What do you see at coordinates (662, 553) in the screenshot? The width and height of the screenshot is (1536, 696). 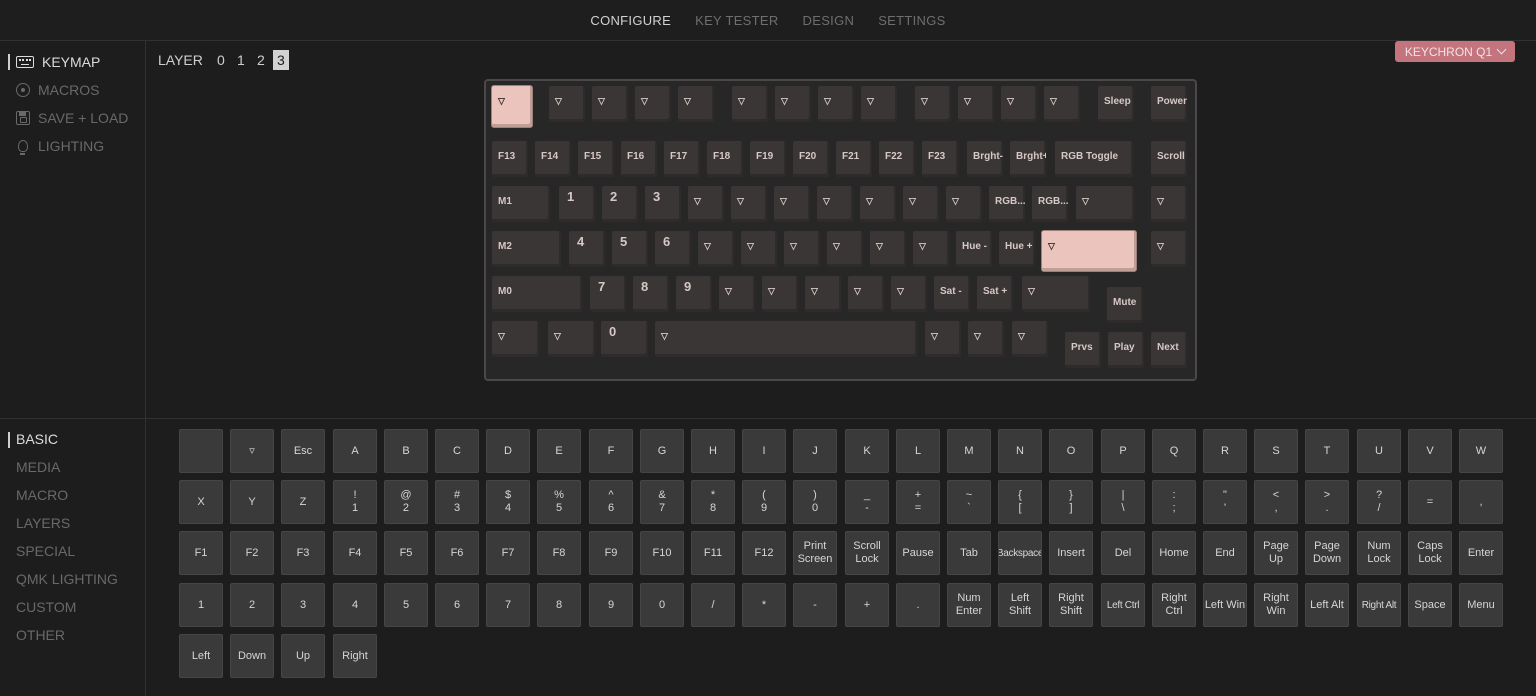 I see `keycode-button: F10` at bounding box center [662, 553].